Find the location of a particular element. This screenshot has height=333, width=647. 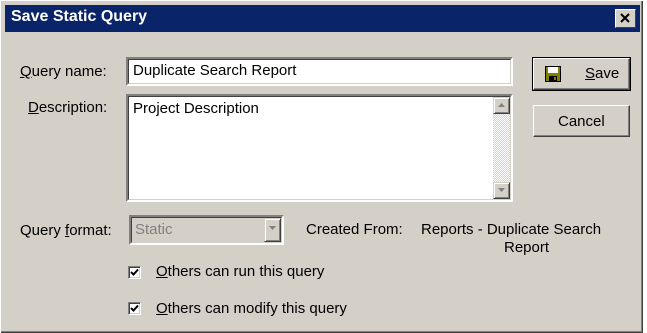

save-button: Save is located at coordinates (581, 74).